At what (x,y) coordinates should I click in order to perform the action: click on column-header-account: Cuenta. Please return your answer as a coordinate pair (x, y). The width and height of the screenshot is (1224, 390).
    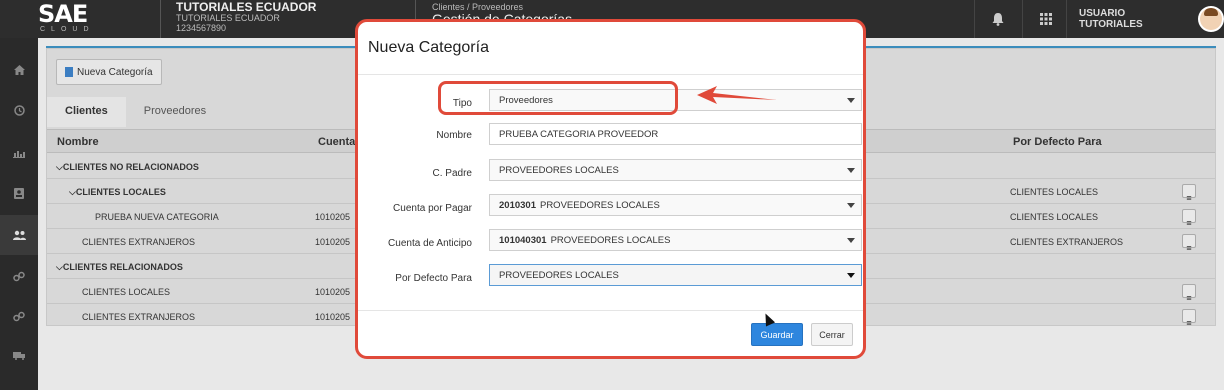
    Looking at the image, I should click on (336, 142).